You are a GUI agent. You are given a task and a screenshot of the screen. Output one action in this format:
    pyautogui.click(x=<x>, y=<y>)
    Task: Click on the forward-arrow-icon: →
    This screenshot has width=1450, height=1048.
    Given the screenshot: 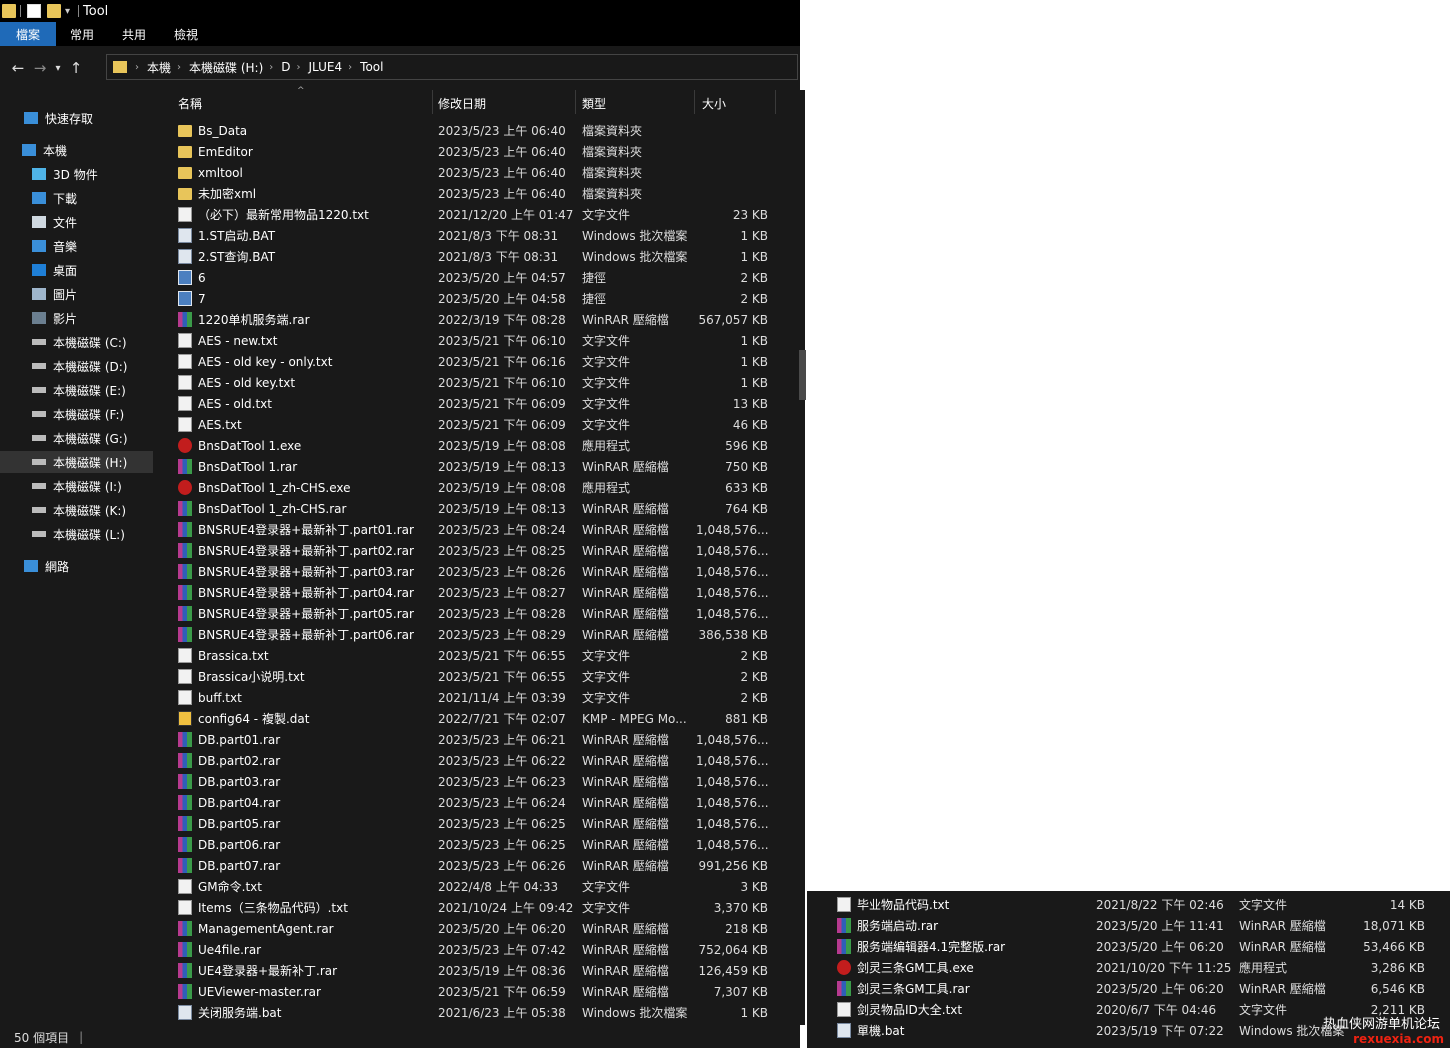 What is the action you would take?
    pyautogui.click(x=40, y=68)
    